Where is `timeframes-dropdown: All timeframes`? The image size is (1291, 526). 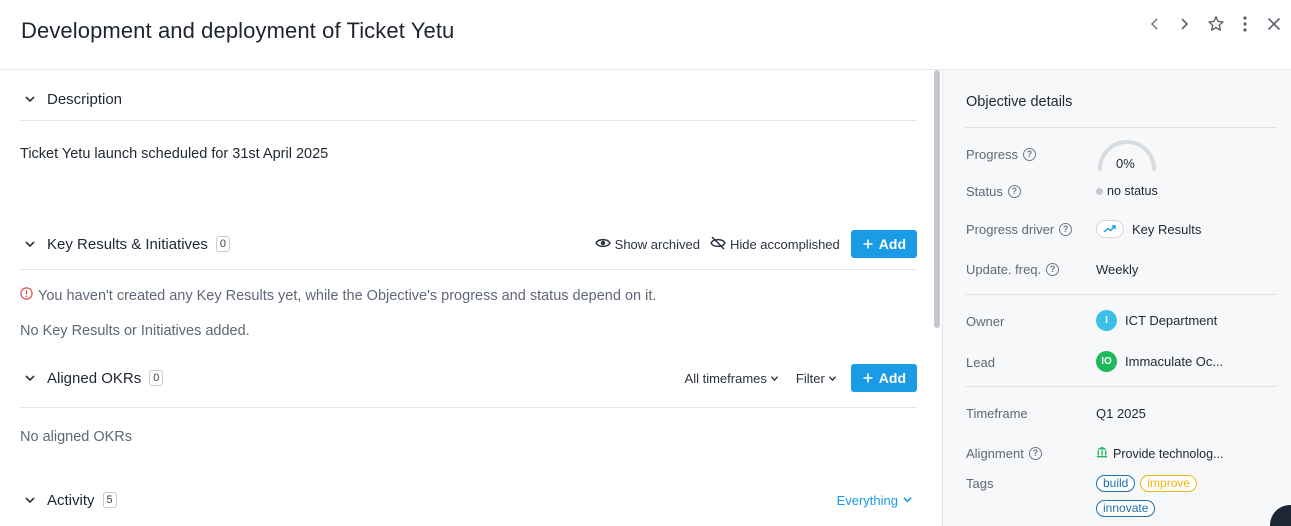
timeframes-dropdown: All timeframes is located at coordinates (732, 378).